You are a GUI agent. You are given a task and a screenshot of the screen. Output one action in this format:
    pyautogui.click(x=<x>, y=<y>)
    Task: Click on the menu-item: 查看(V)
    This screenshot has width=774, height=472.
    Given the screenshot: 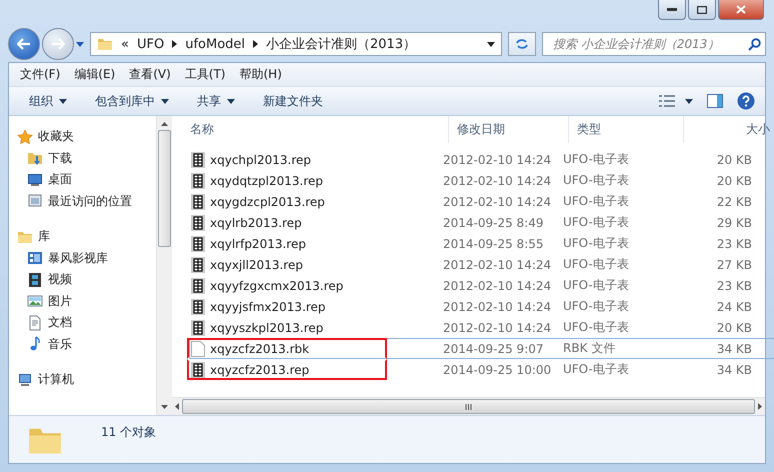 What is the action you would take?
    pyautogui.click(x=150, y=74)
    